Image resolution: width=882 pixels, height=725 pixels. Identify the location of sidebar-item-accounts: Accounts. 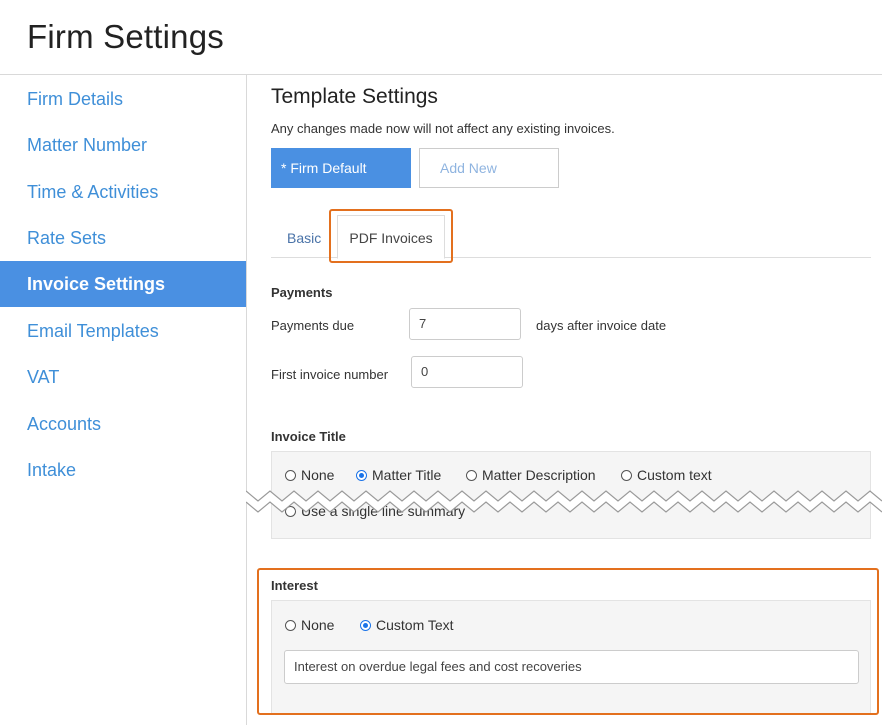
(123, 424).